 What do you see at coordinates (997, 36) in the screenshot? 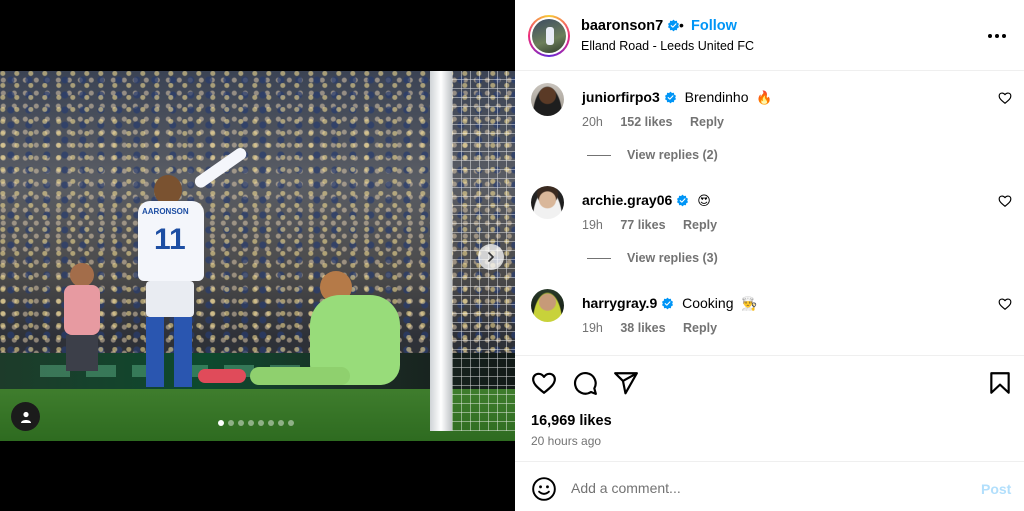
I see `more-options-icon` at bounding box center [997, 36].